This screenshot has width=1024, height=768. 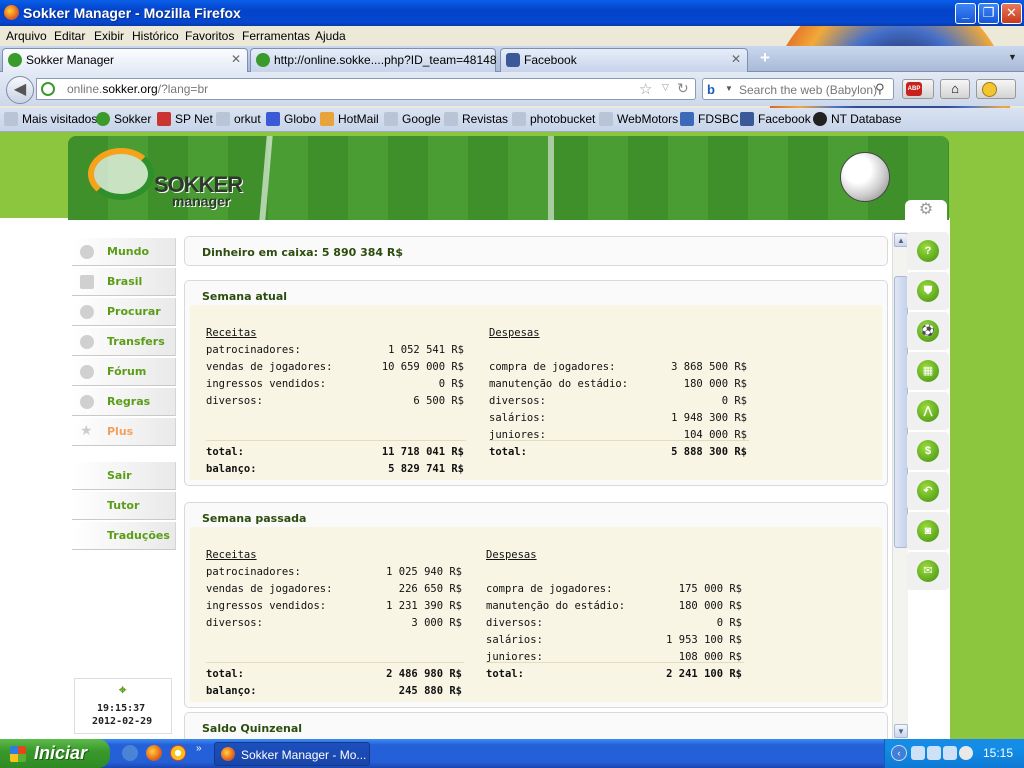 What do you see at coordinates (709, 367) in the screenshot?
I see `despesa-value: 3 868 500 R$` at bounding box center [709, 367].